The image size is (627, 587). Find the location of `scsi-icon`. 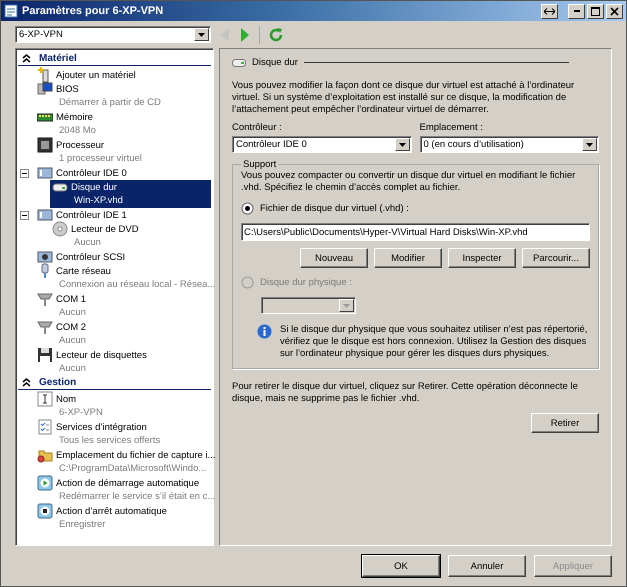

scsi-icon is located at coordinates (45, 257).